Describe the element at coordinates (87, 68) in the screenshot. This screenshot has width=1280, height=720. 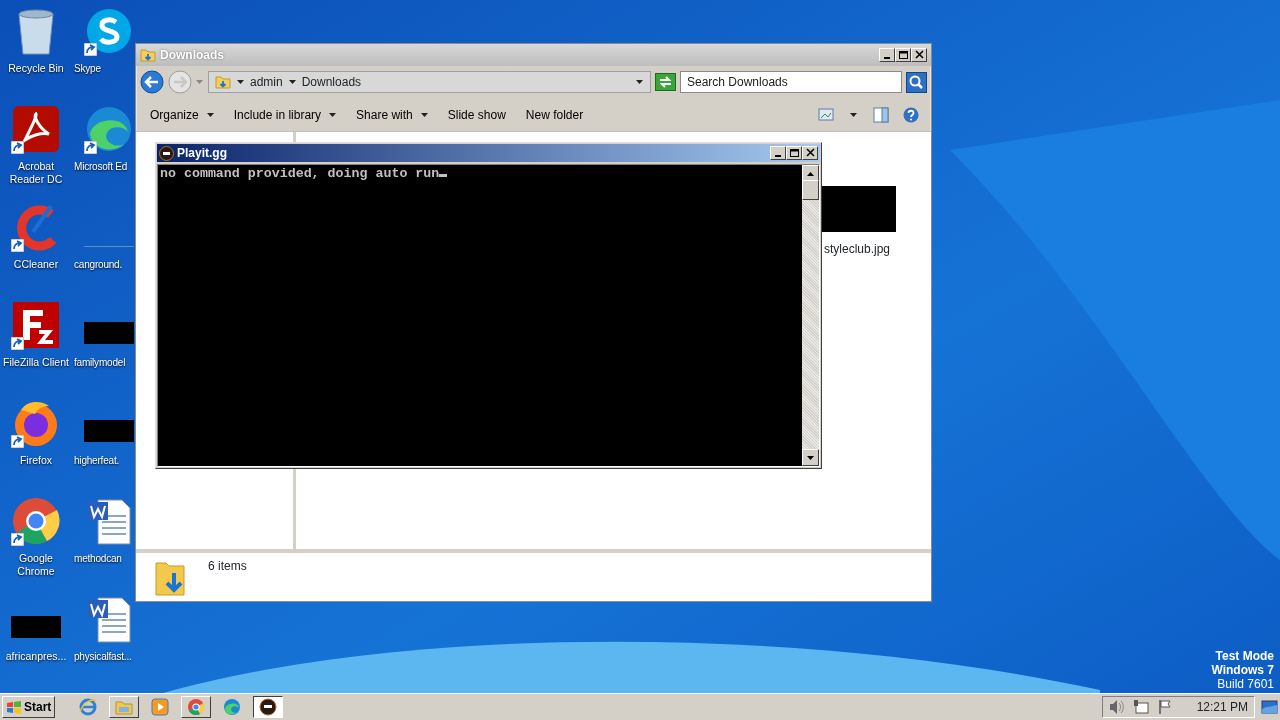
I see `icon-label: Skype` at that location.